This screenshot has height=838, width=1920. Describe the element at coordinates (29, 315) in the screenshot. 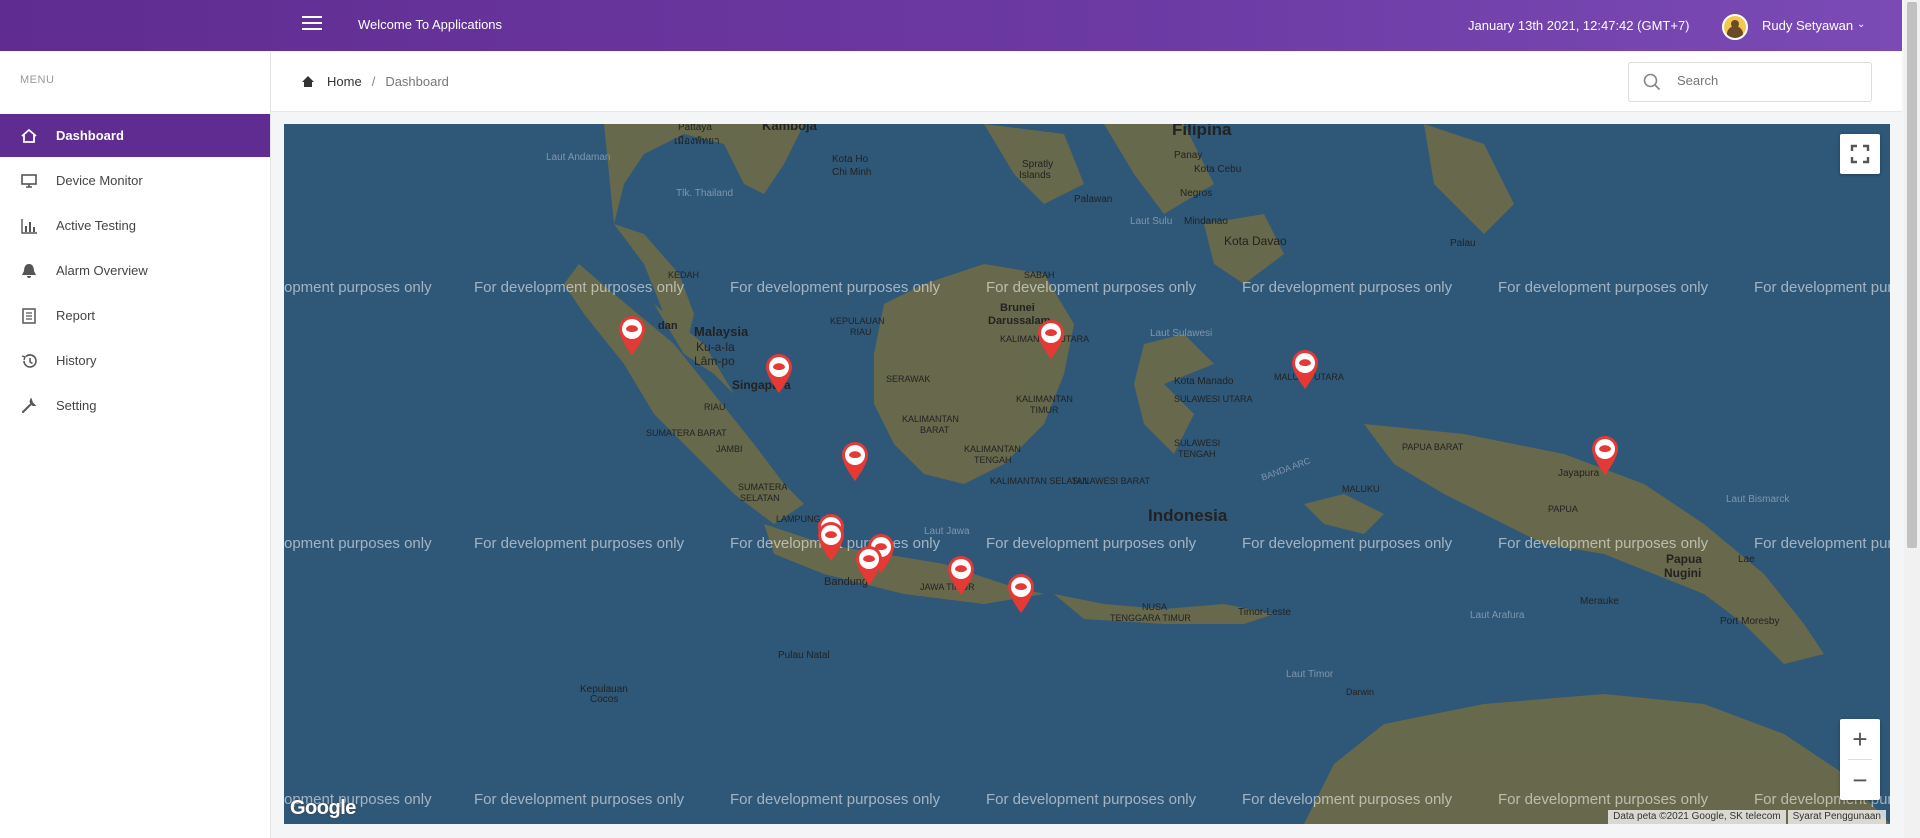

I see `document-icon` at that location.